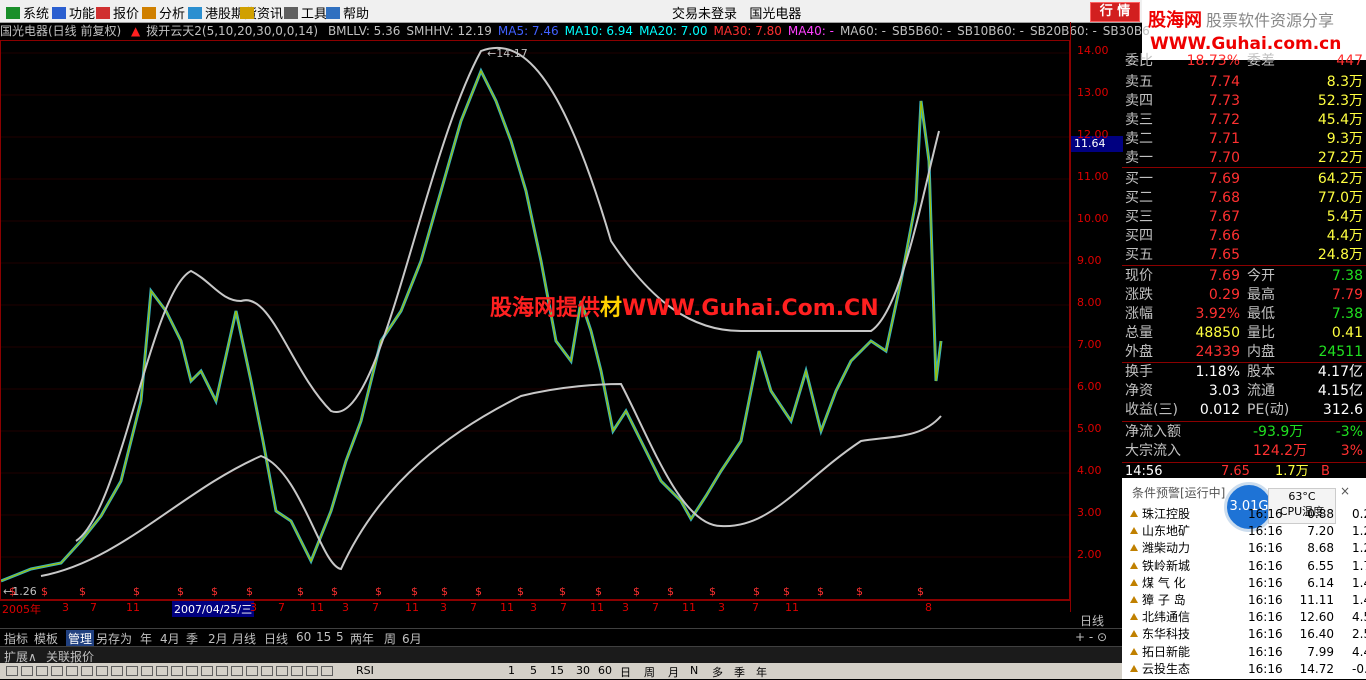  What do you see at coordinates (1247, 583) in the screenshot?
I see `alert-row: 煤 气 化 16:16 6.14 1.4` at bounding box center [1247, 583].